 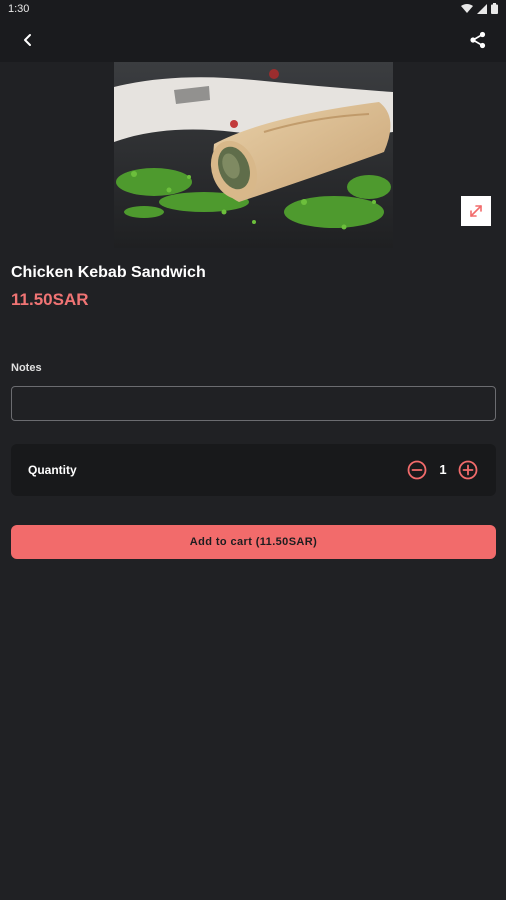 I want to click on quantity-label: Quantity, so click(x=52, y=470).